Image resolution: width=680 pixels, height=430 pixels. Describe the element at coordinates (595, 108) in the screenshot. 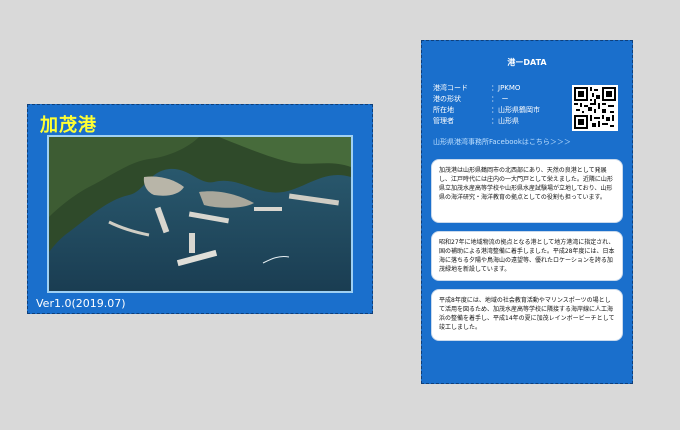

I see `qr-code-icon` at that location.